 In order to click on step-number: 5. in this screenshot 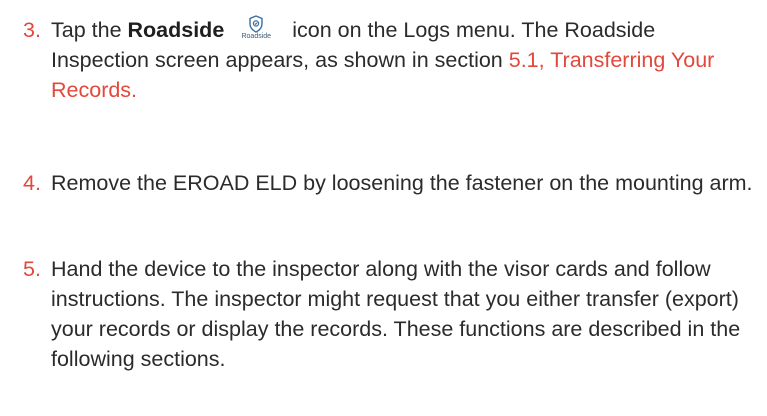, I will do `click(32, 269)`.